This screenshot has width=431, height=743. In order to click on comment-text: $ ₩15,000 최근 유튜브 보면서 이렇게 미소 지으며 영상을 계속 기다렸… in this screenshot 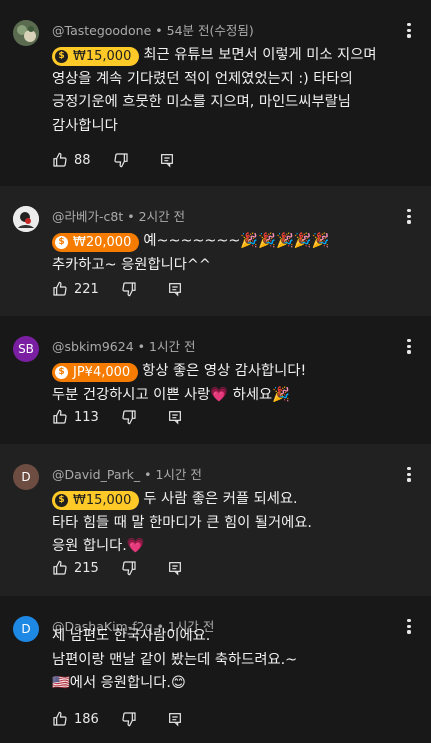, I will do `click(214, 90)`.